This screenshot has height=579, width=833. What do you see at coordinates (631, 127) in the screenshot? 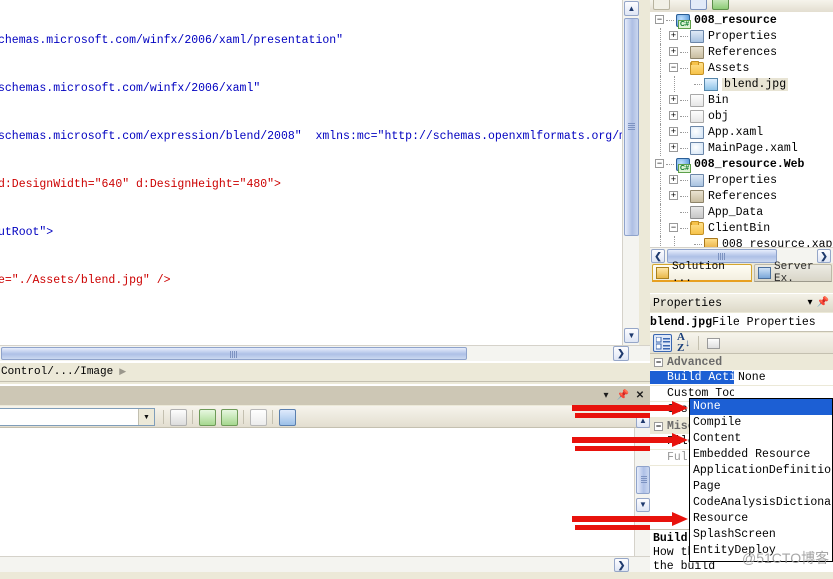
I see `editor-vscroll-thumb` at bounding box center [631, 127].